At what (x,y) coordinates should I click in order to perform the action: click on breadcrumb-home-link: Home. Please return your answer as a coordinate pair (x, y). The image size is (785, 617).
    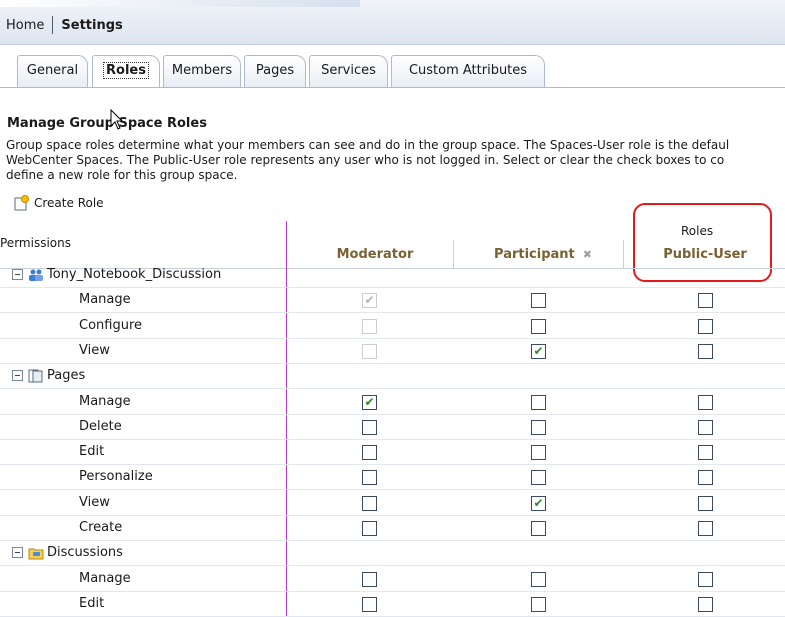
    Looking at the image, I should click on (25, 25).